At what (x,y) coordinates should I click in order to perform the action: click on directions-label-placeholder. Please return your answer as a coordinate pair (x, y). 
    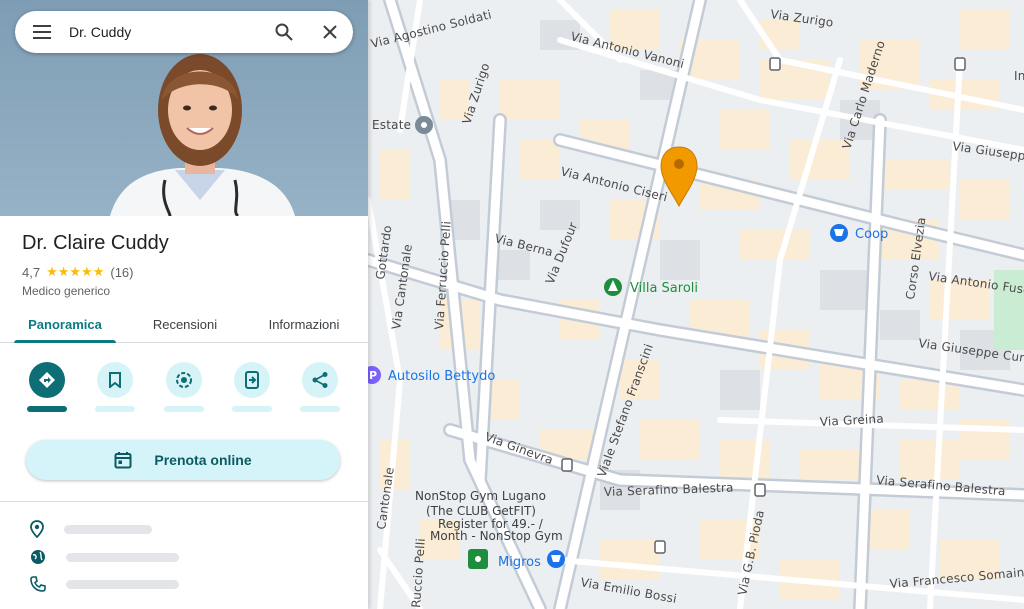
    Looking at the image, I should click on (47, 409).